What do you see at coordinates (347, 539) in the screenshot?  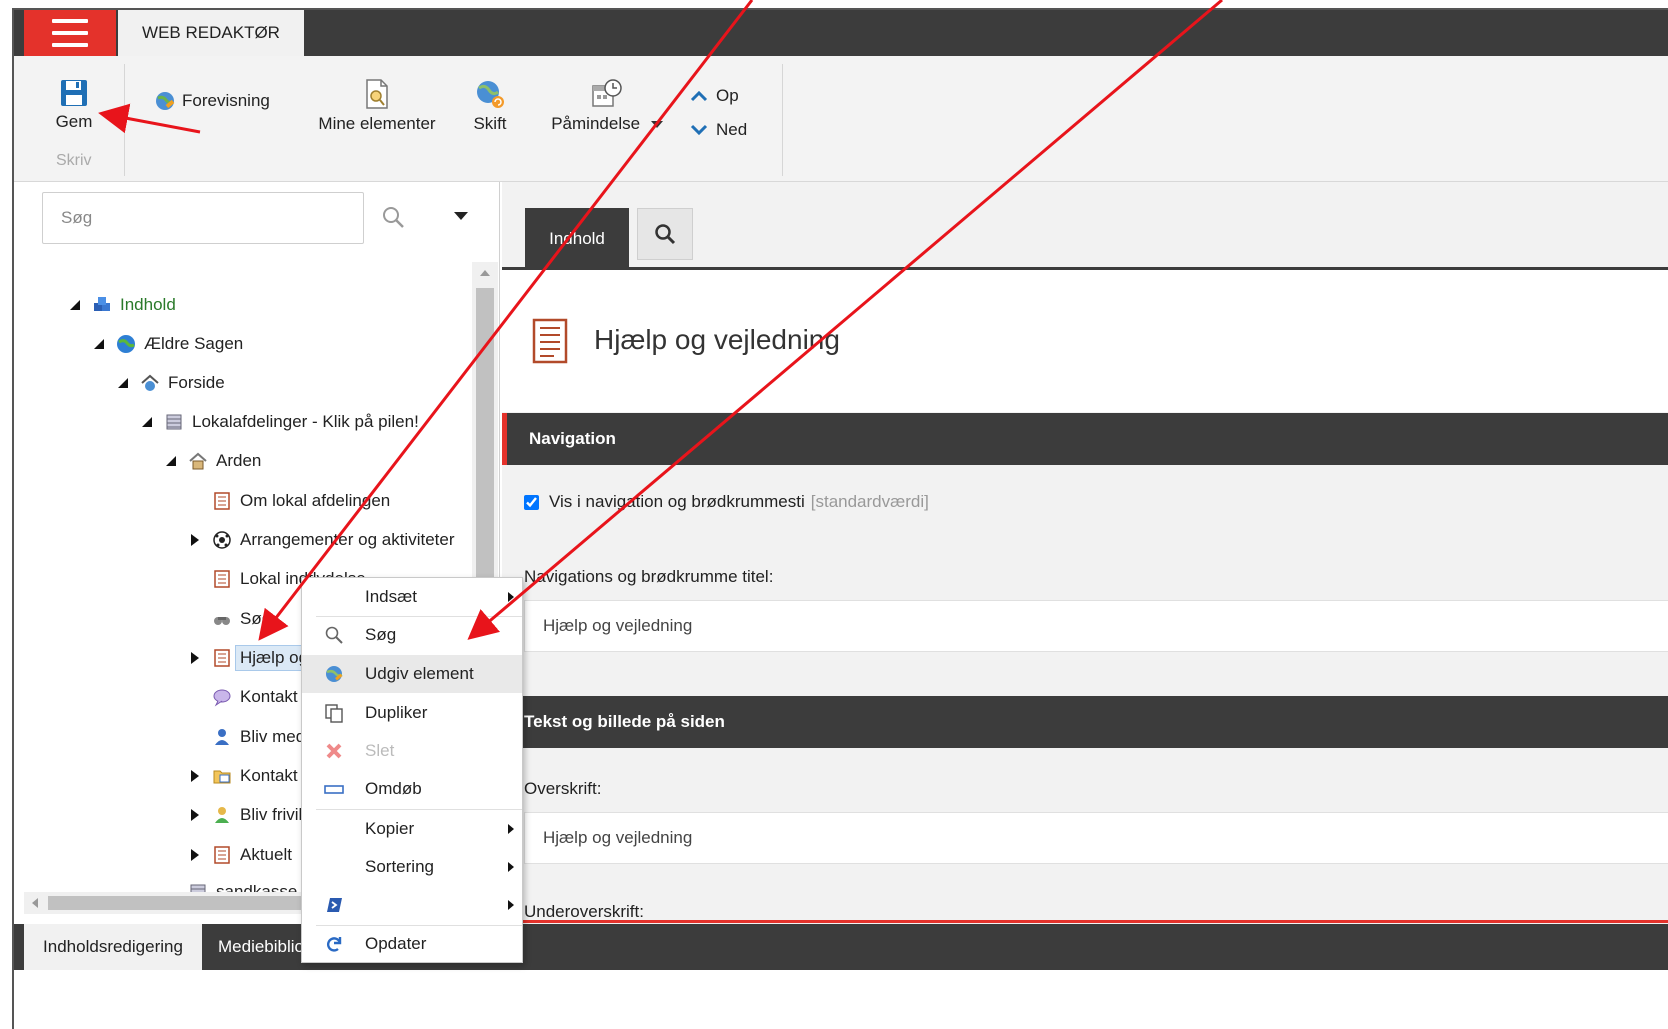 I see `tree-node-label: Arrangementer og aktiviteter` at bounding box center [347, 539].